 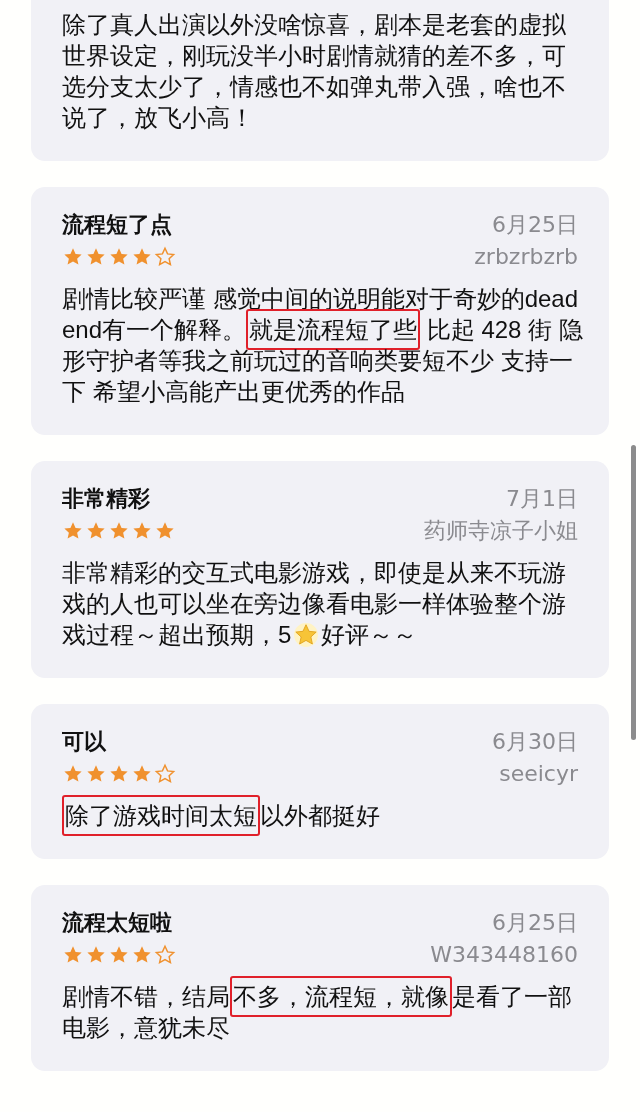 I want to click on review-title: 流程短了点, so click(x=117, y=225).